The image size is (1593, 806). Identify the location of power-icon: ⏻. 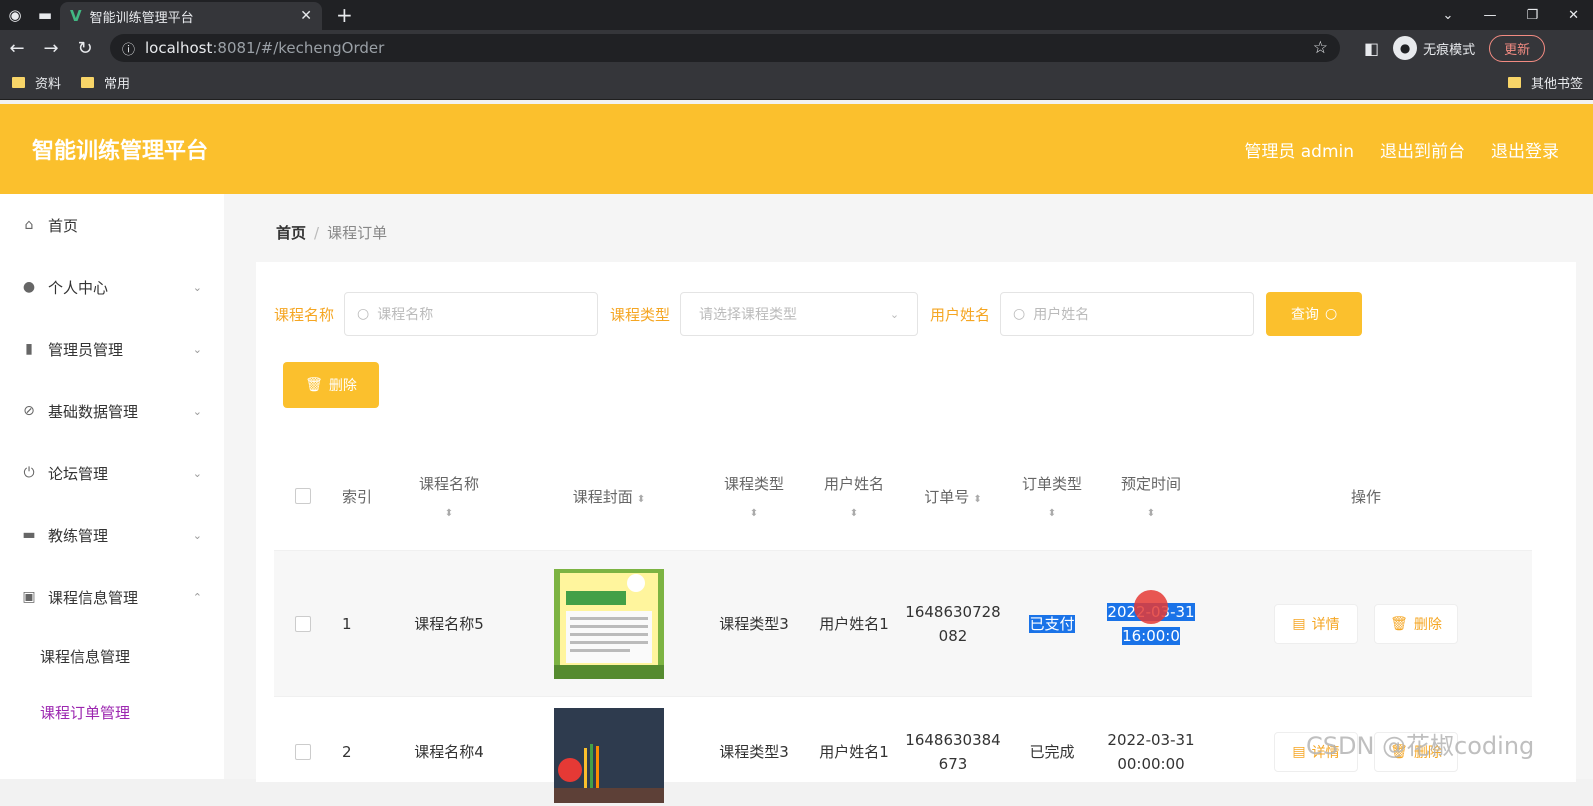
(29, 473).